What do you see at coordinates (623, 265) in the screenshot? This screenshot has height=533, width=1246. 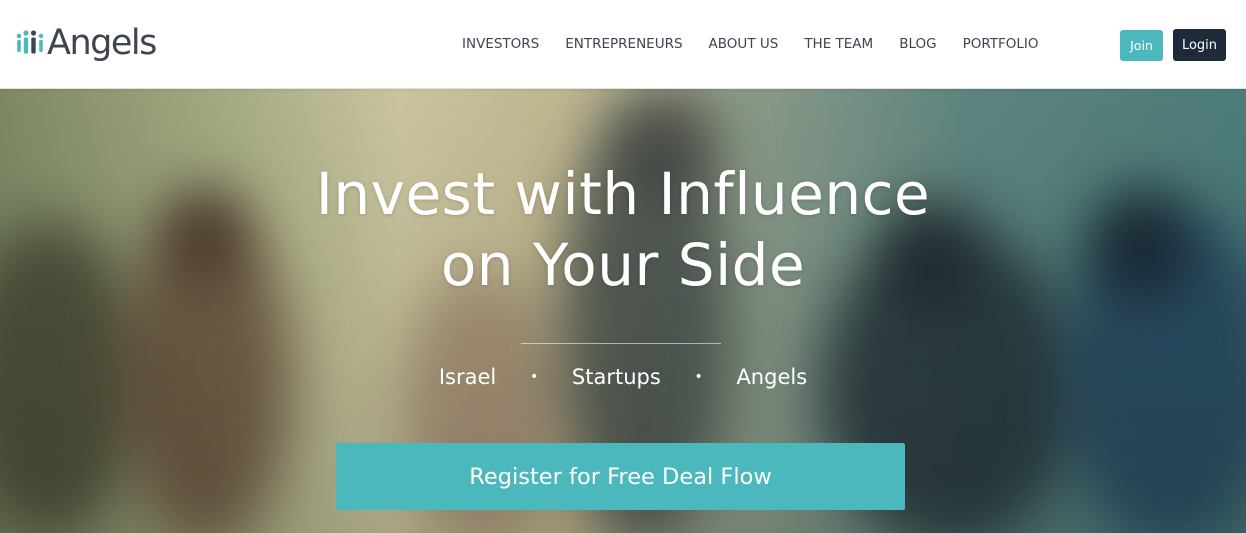 I see `headline-line-2: on Your Side` at bounding box center [623, 265].